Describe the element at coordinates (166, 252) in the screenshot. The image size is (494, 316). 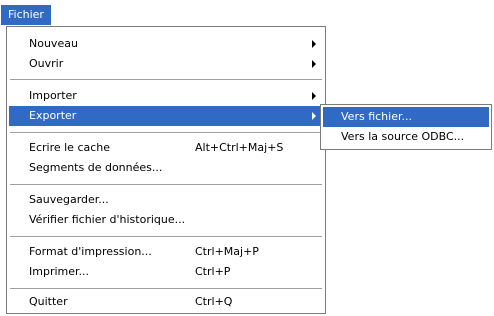
I see `menu-item-format-impression: Format d'impression... Ctrl+Maj+P` at that location.